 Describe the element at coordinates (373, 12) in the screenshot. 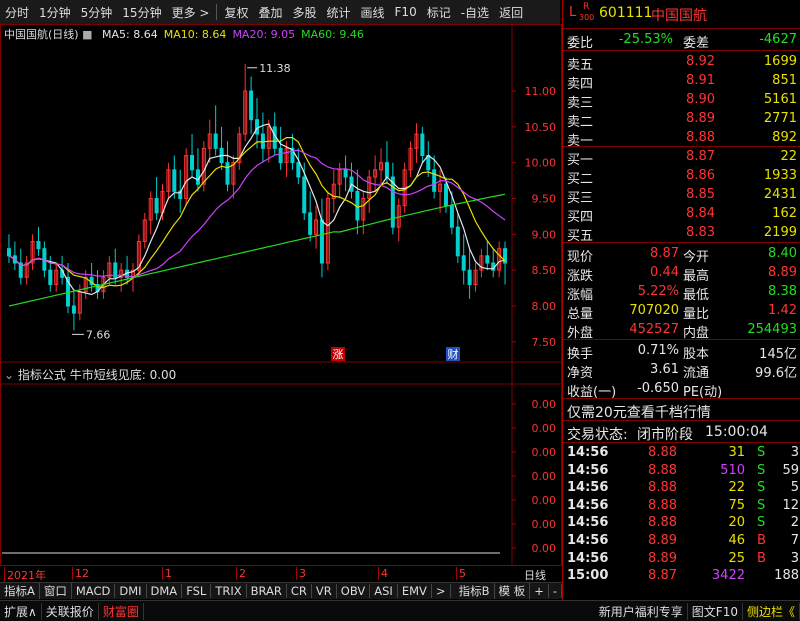

I see `toolbar-item-9: 画线` at that location.